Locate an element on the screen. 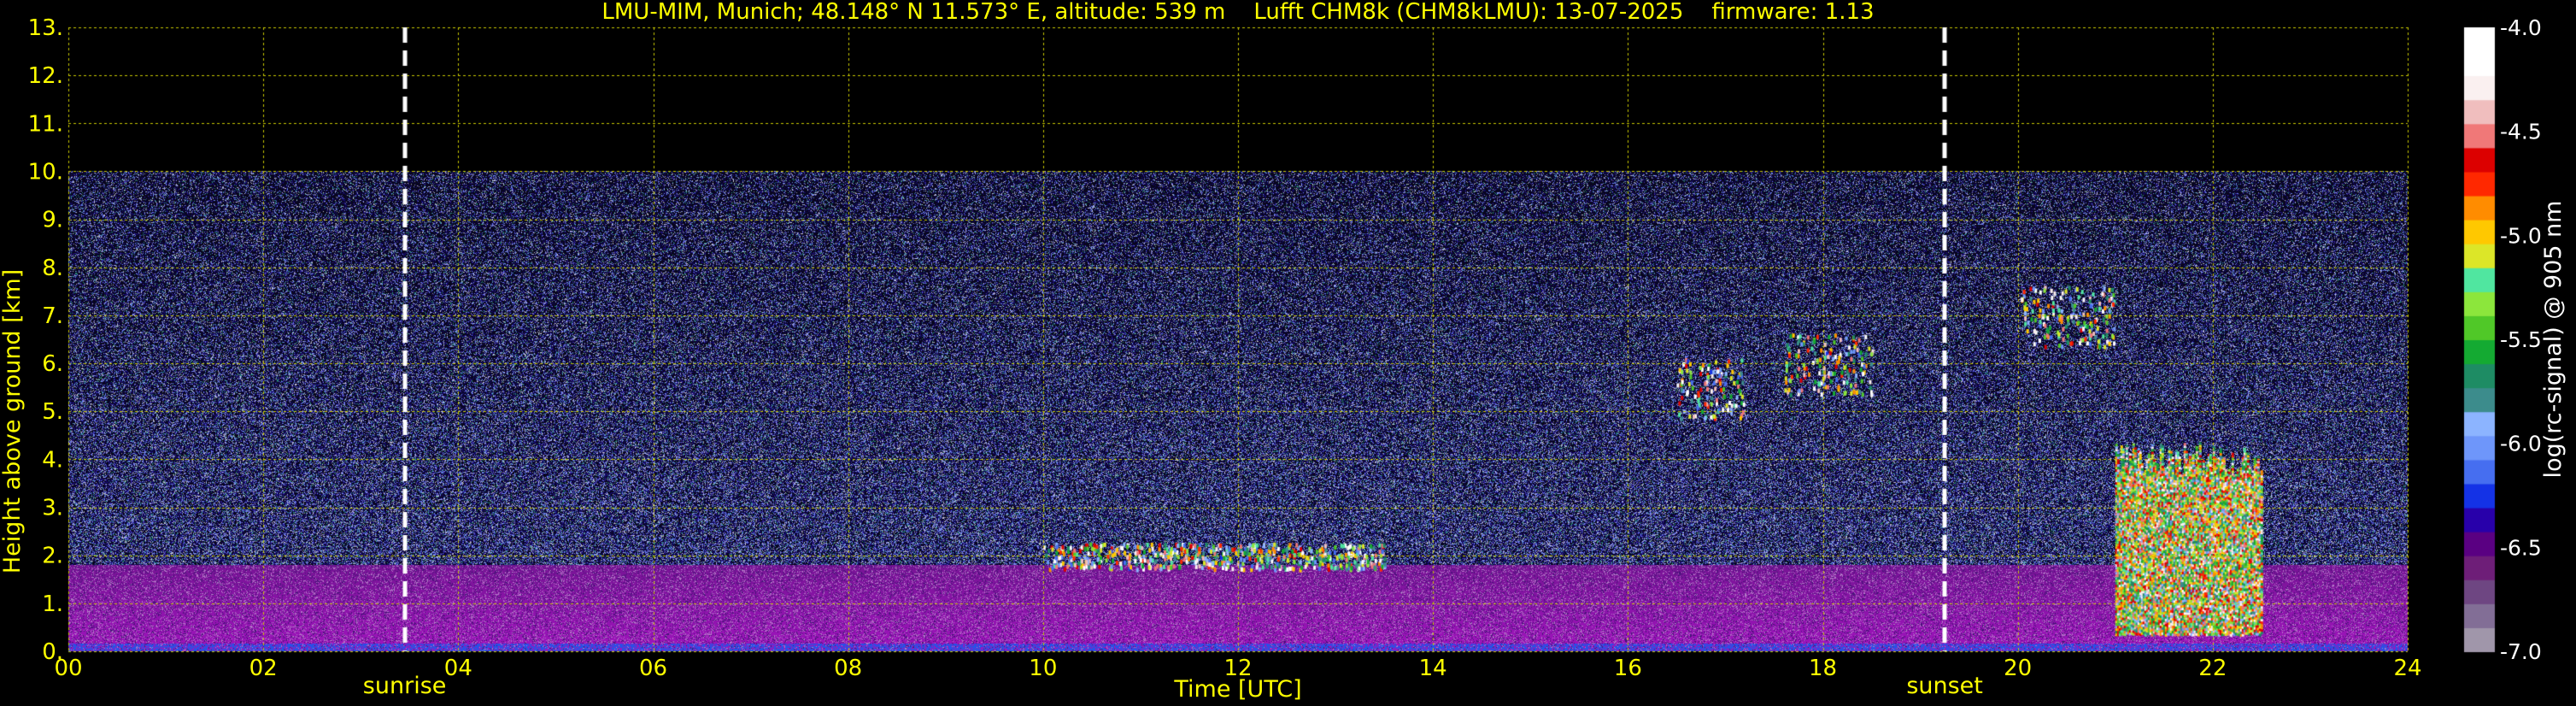  y-tick-label: 1. is located at coordinates (52, 604).